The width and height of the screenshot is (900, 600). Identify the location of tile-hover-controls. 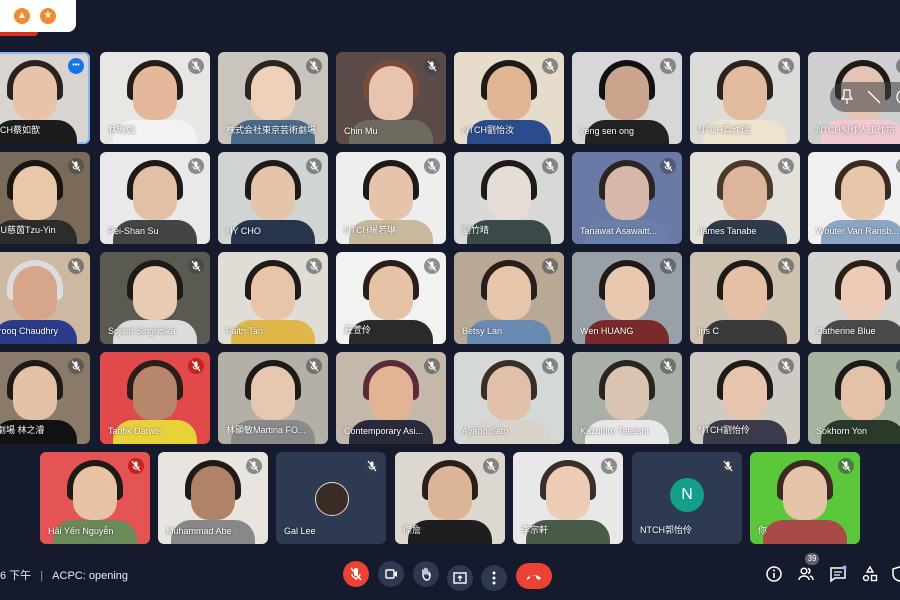
(865, 97).